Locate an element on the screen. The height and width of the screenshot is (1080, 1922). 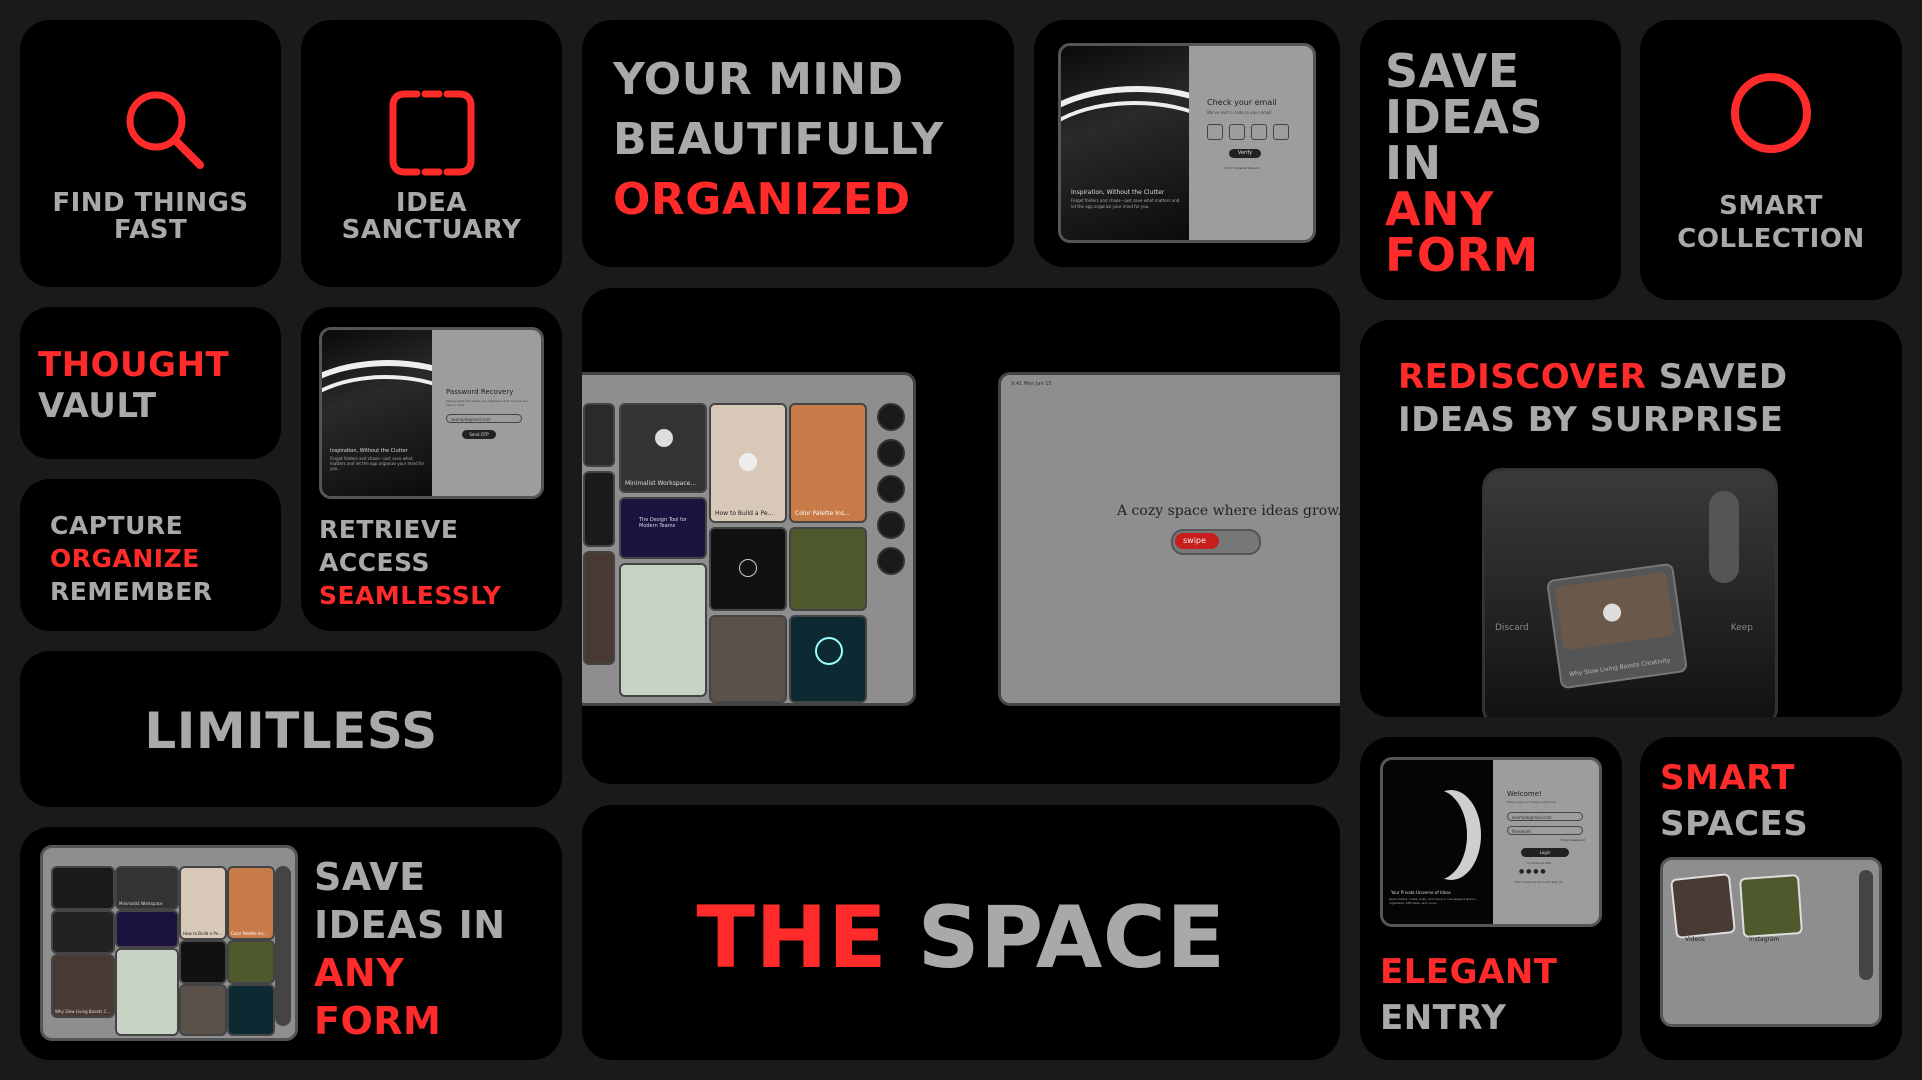
search-button is located at coordinates (891, 453).